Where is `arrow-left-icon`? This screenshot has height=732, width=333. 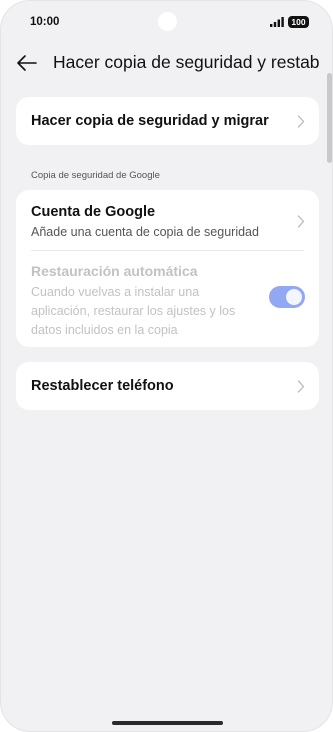 arrow-left-icon is located at coordinates (27, 63).